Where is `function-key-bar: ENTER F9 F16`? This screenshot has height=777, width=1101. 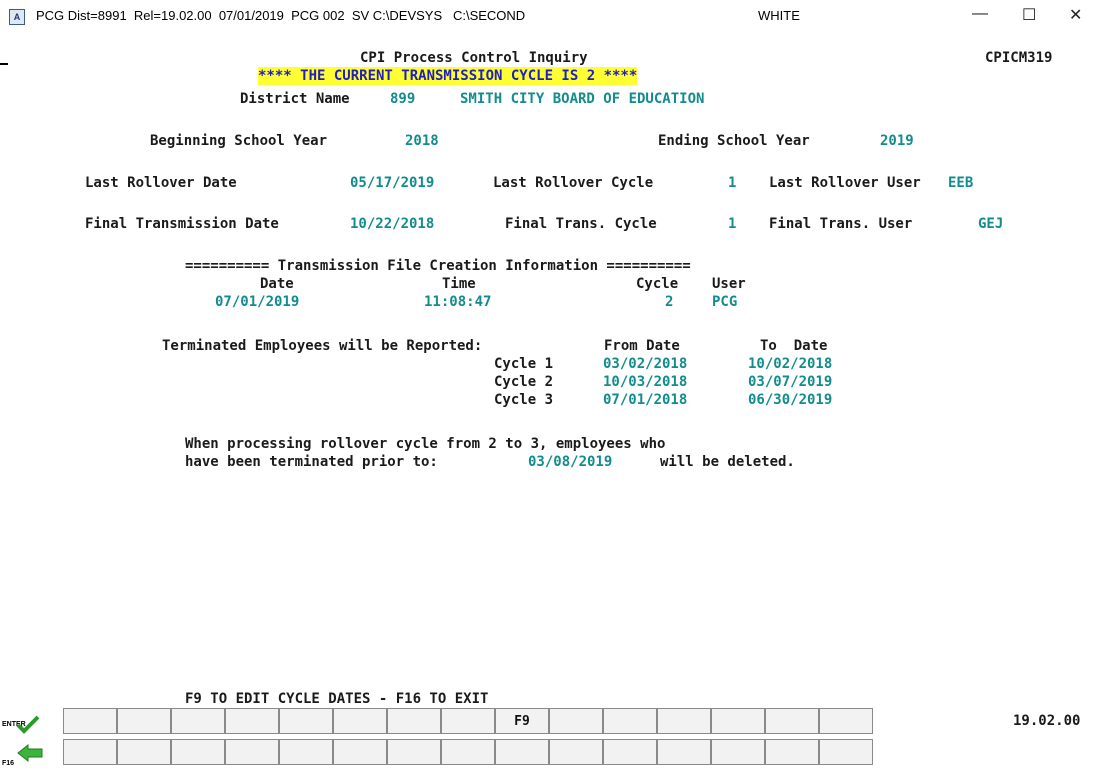
function-key-bar: ENTER F9 F16 is located at coordinates (460, 737).